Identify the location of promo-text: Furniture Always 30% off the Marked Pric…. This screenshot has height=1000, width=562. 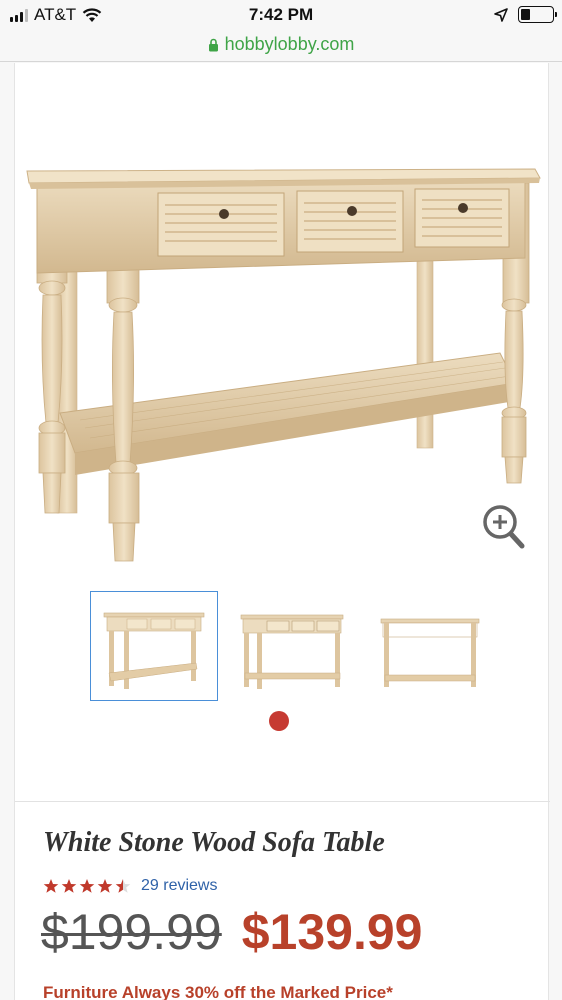
(218, 991).